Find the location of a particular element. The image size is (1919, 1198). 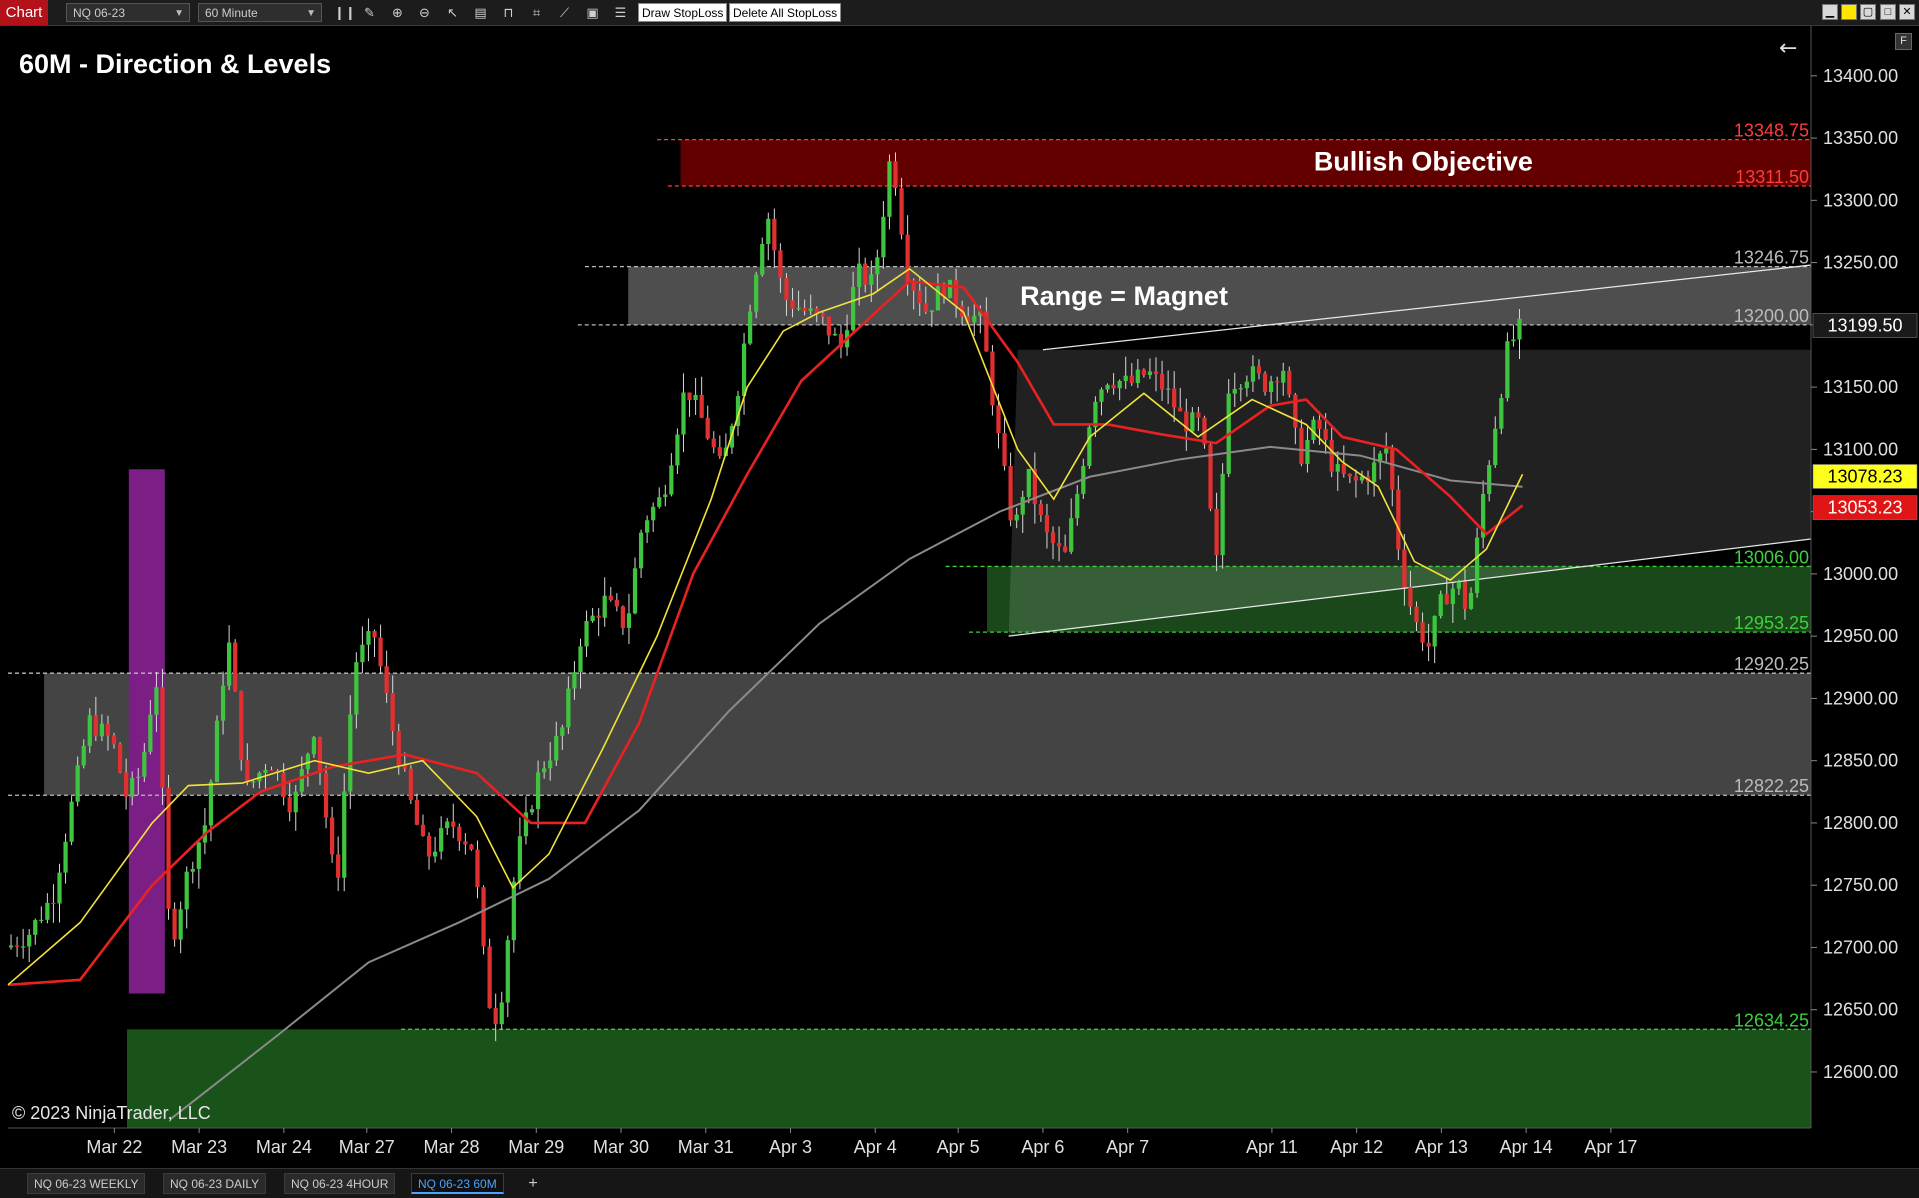

templates-icon: ▣ is located at coordinates (592, 12).